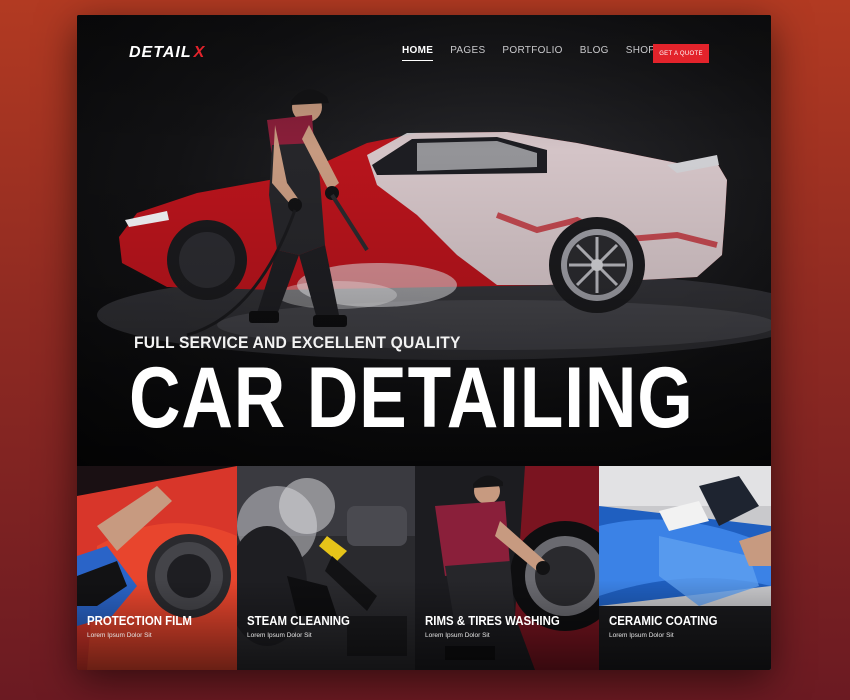 Image resolution: width=850 pixels, height=700 pixels. What do you see at coordinates (663, 620) in the screenshot?
I see `service-title: CERAMIC COATING` at bounding box center [663, 620].